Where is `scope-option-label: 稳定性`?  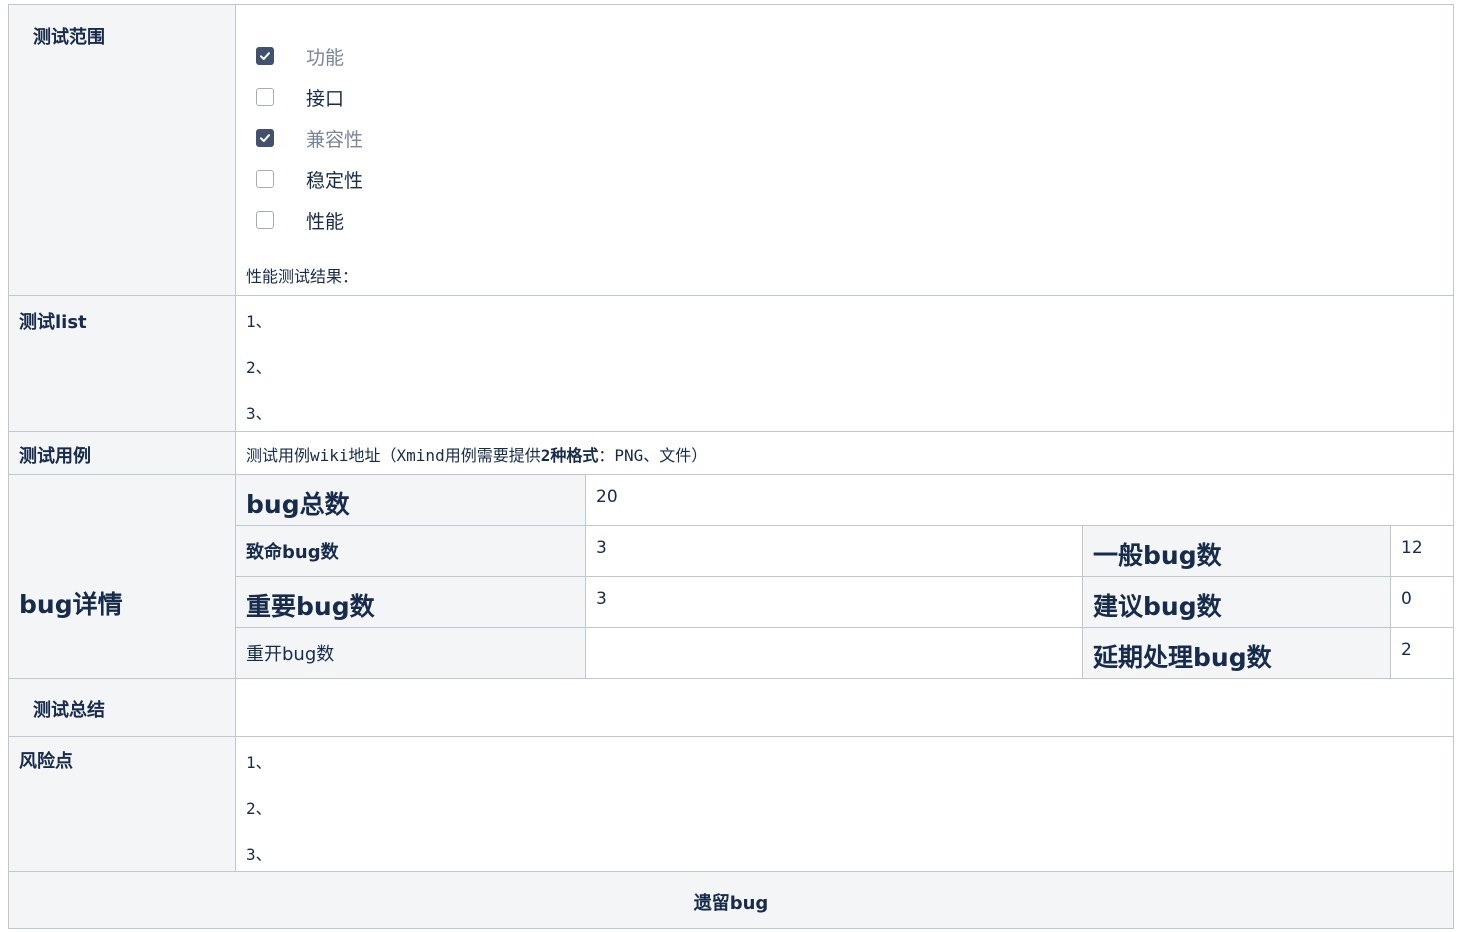
scope-option-label: 稳定性 is located at coordinates (335, 180).